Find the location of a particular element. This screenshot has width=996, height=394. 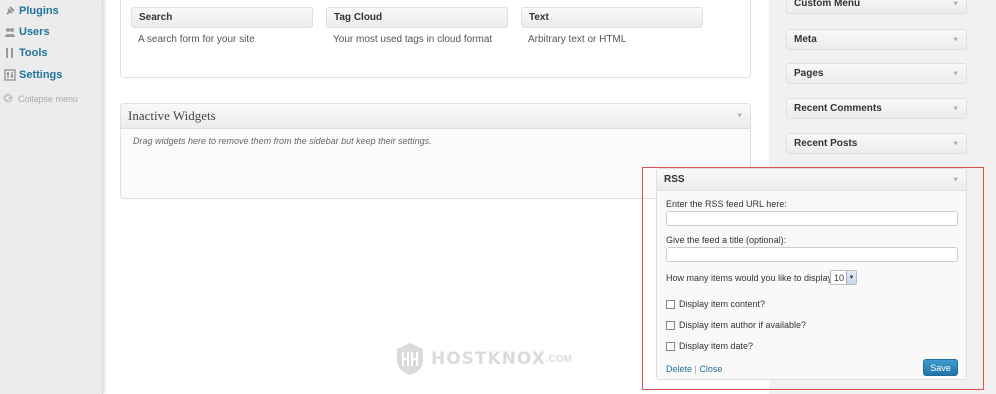

users-icon is located at coordinates (9, 32).